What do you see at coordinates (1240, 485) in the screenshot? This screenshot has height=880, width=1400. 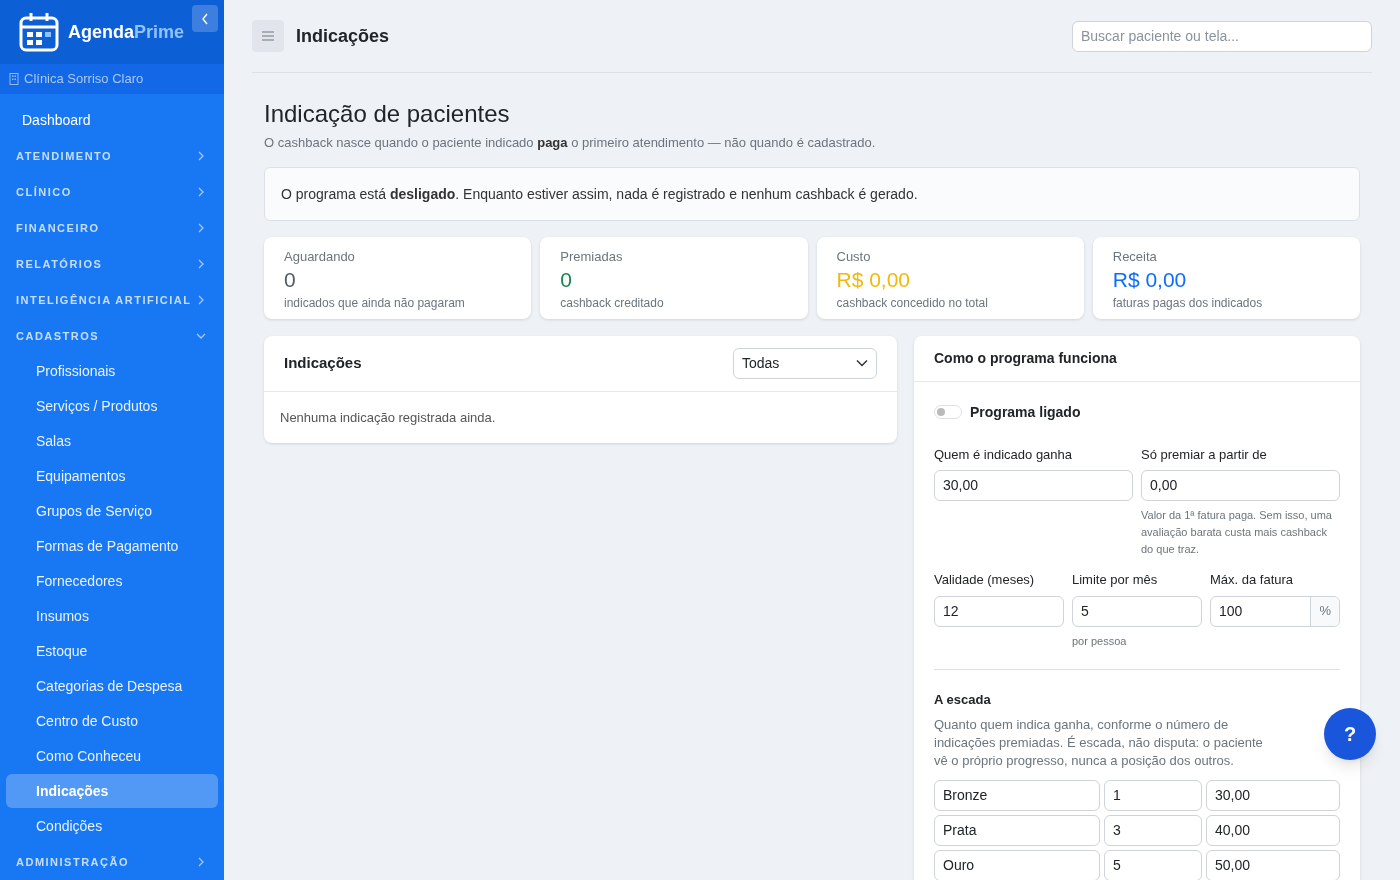 I see `input-field: 0,00` at bounding box center [1240, 485].